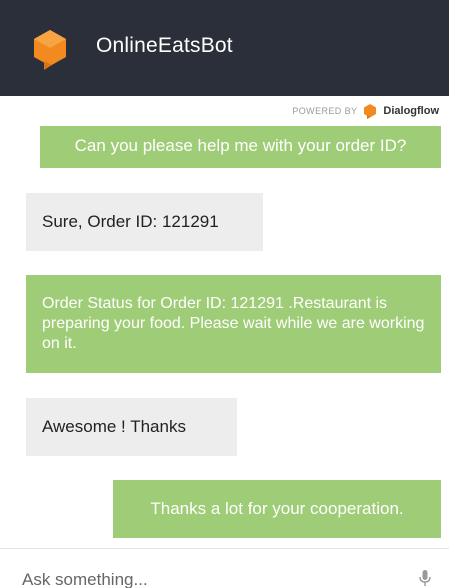 Image resolution: width=449 pixels, height=588 pixels. Describe the element at coordinates (325, 111) in the screenshot. I see `powered-by-label: POWERED BY` at that location.